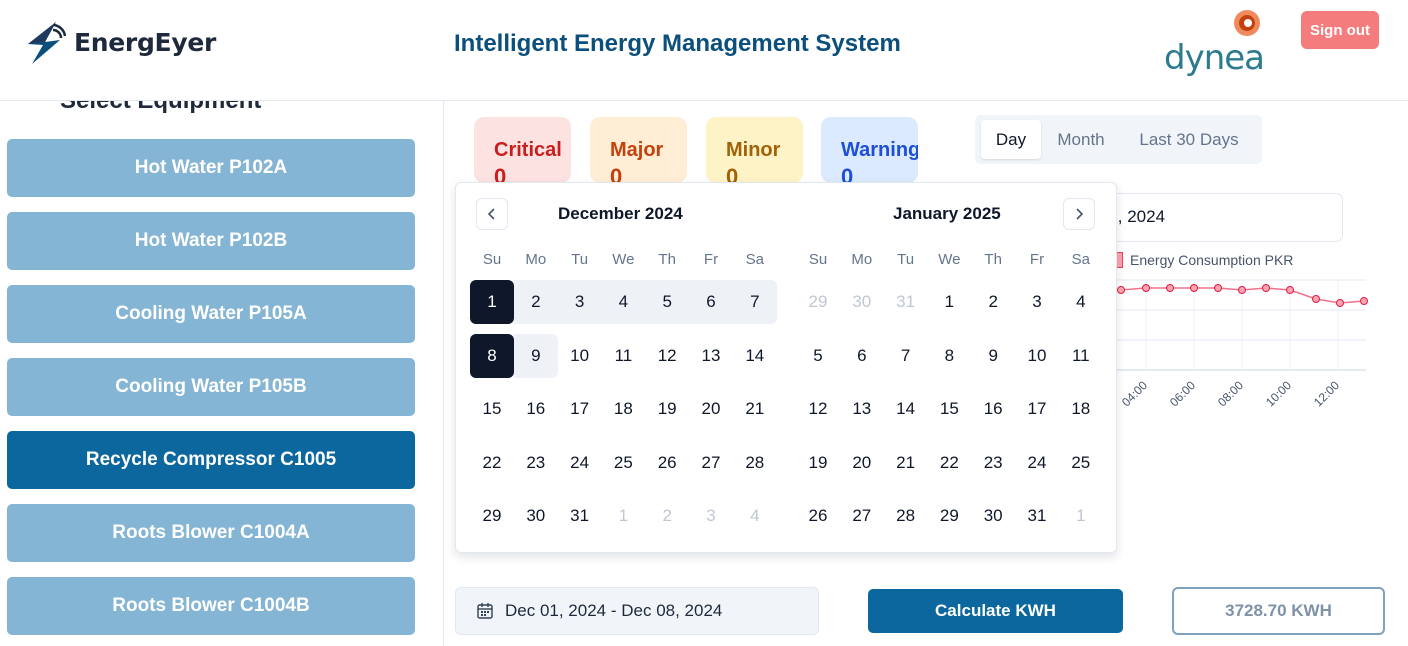 The width and height of the screenshot is (1408, 646). What do you see at coordinates (995, 611) in the screenshot?
I see `calculate-kwh-button: Calculate KWH` at bounding box center [995, 611].